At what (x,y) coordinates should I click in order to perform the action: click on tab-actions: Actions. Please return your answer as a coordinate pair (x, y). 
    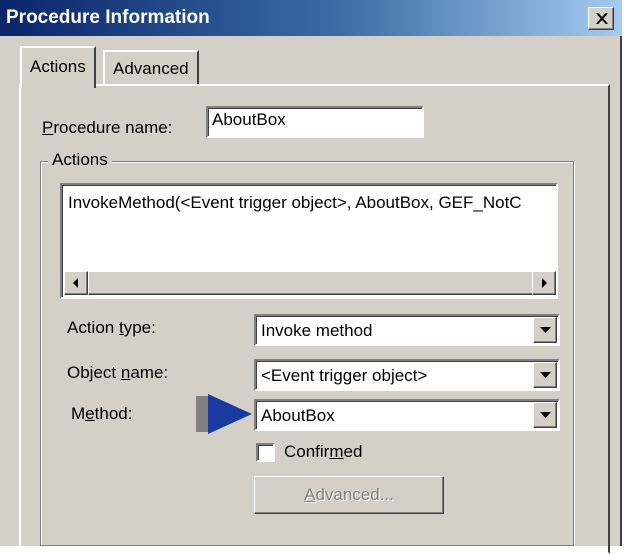
    Looking at the image, I should click on (58, 67).